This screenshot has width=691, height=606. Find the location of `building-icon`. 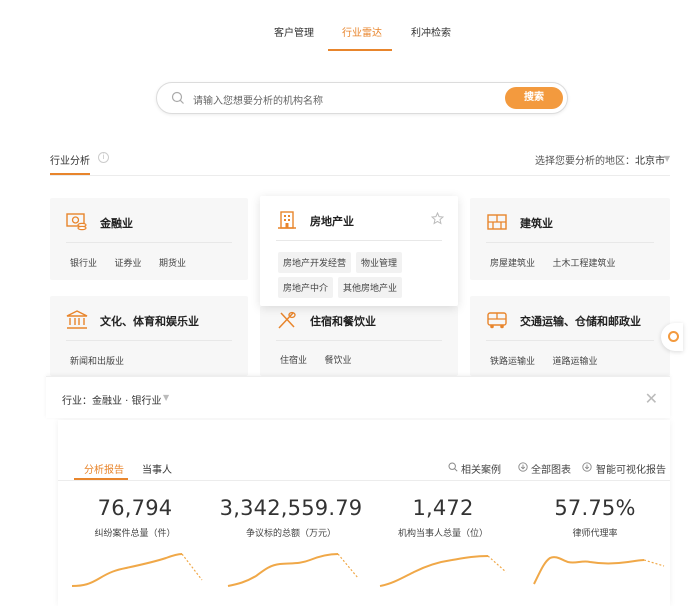

building-icon is located at coordinates (287, 220).